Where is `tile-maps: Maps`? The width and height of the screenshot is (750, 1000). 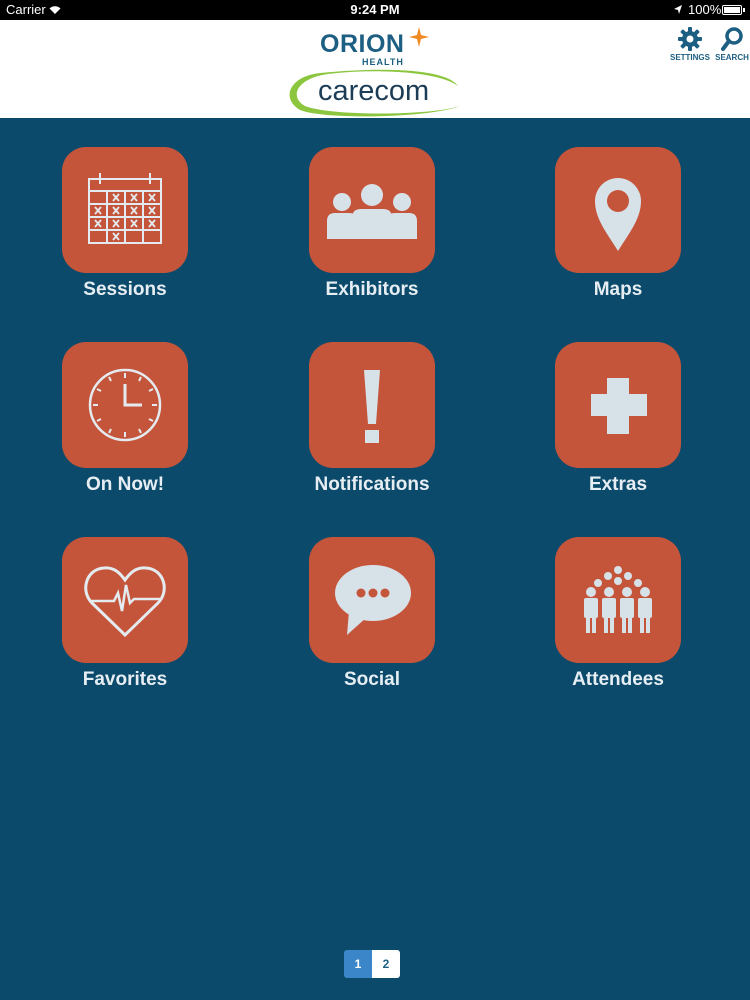
tile-maps: Maps is located at coordinates (618, 232).